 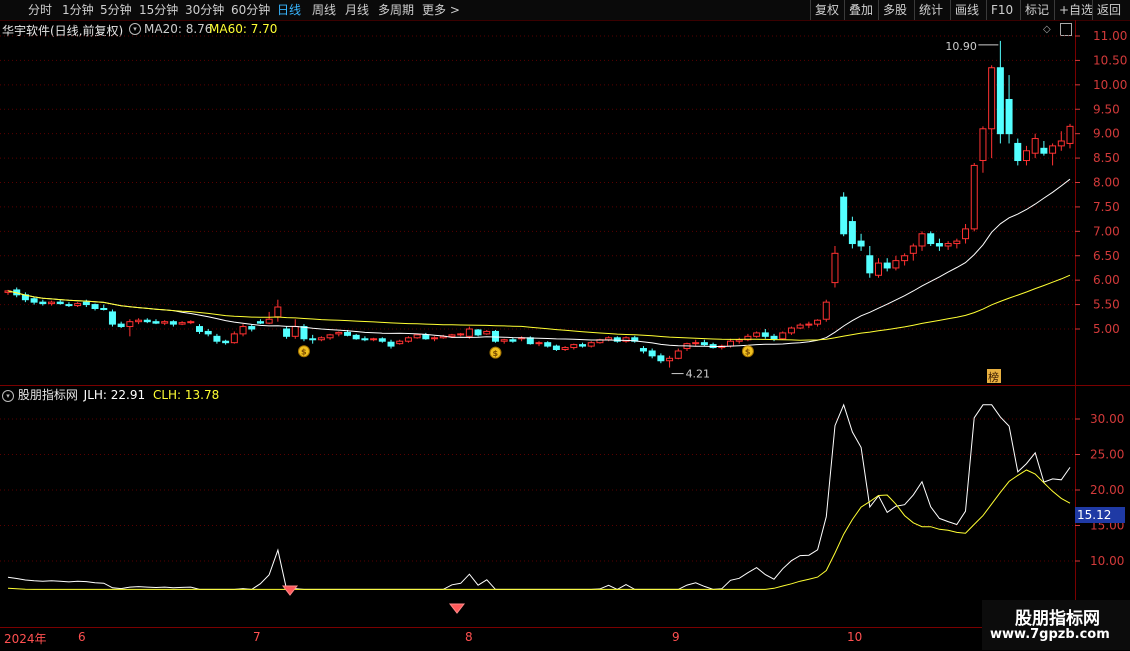 What do you see at coordinates (1107, 561) in the screenshot?
I see `indicator-tick-label: 10.00` at bounding box center [1107, 561].